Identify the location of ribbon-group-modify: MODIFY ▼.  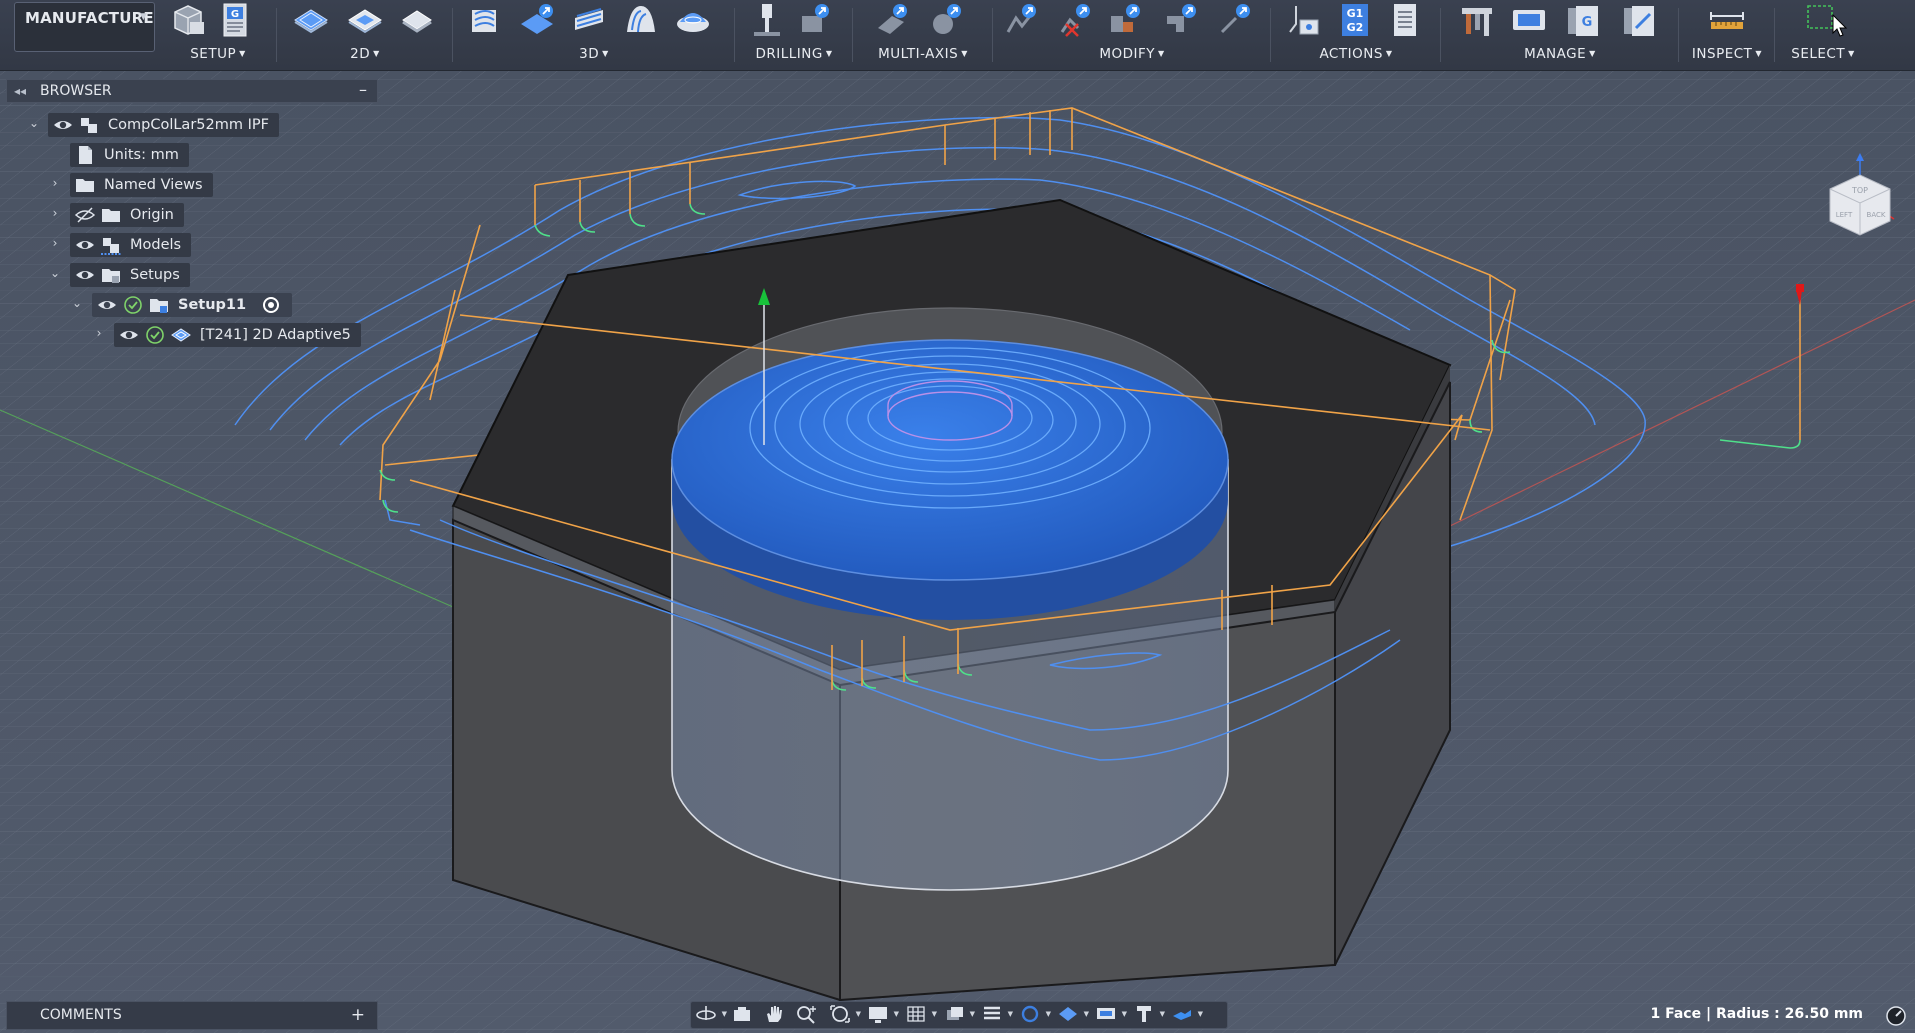
(1132, 35).